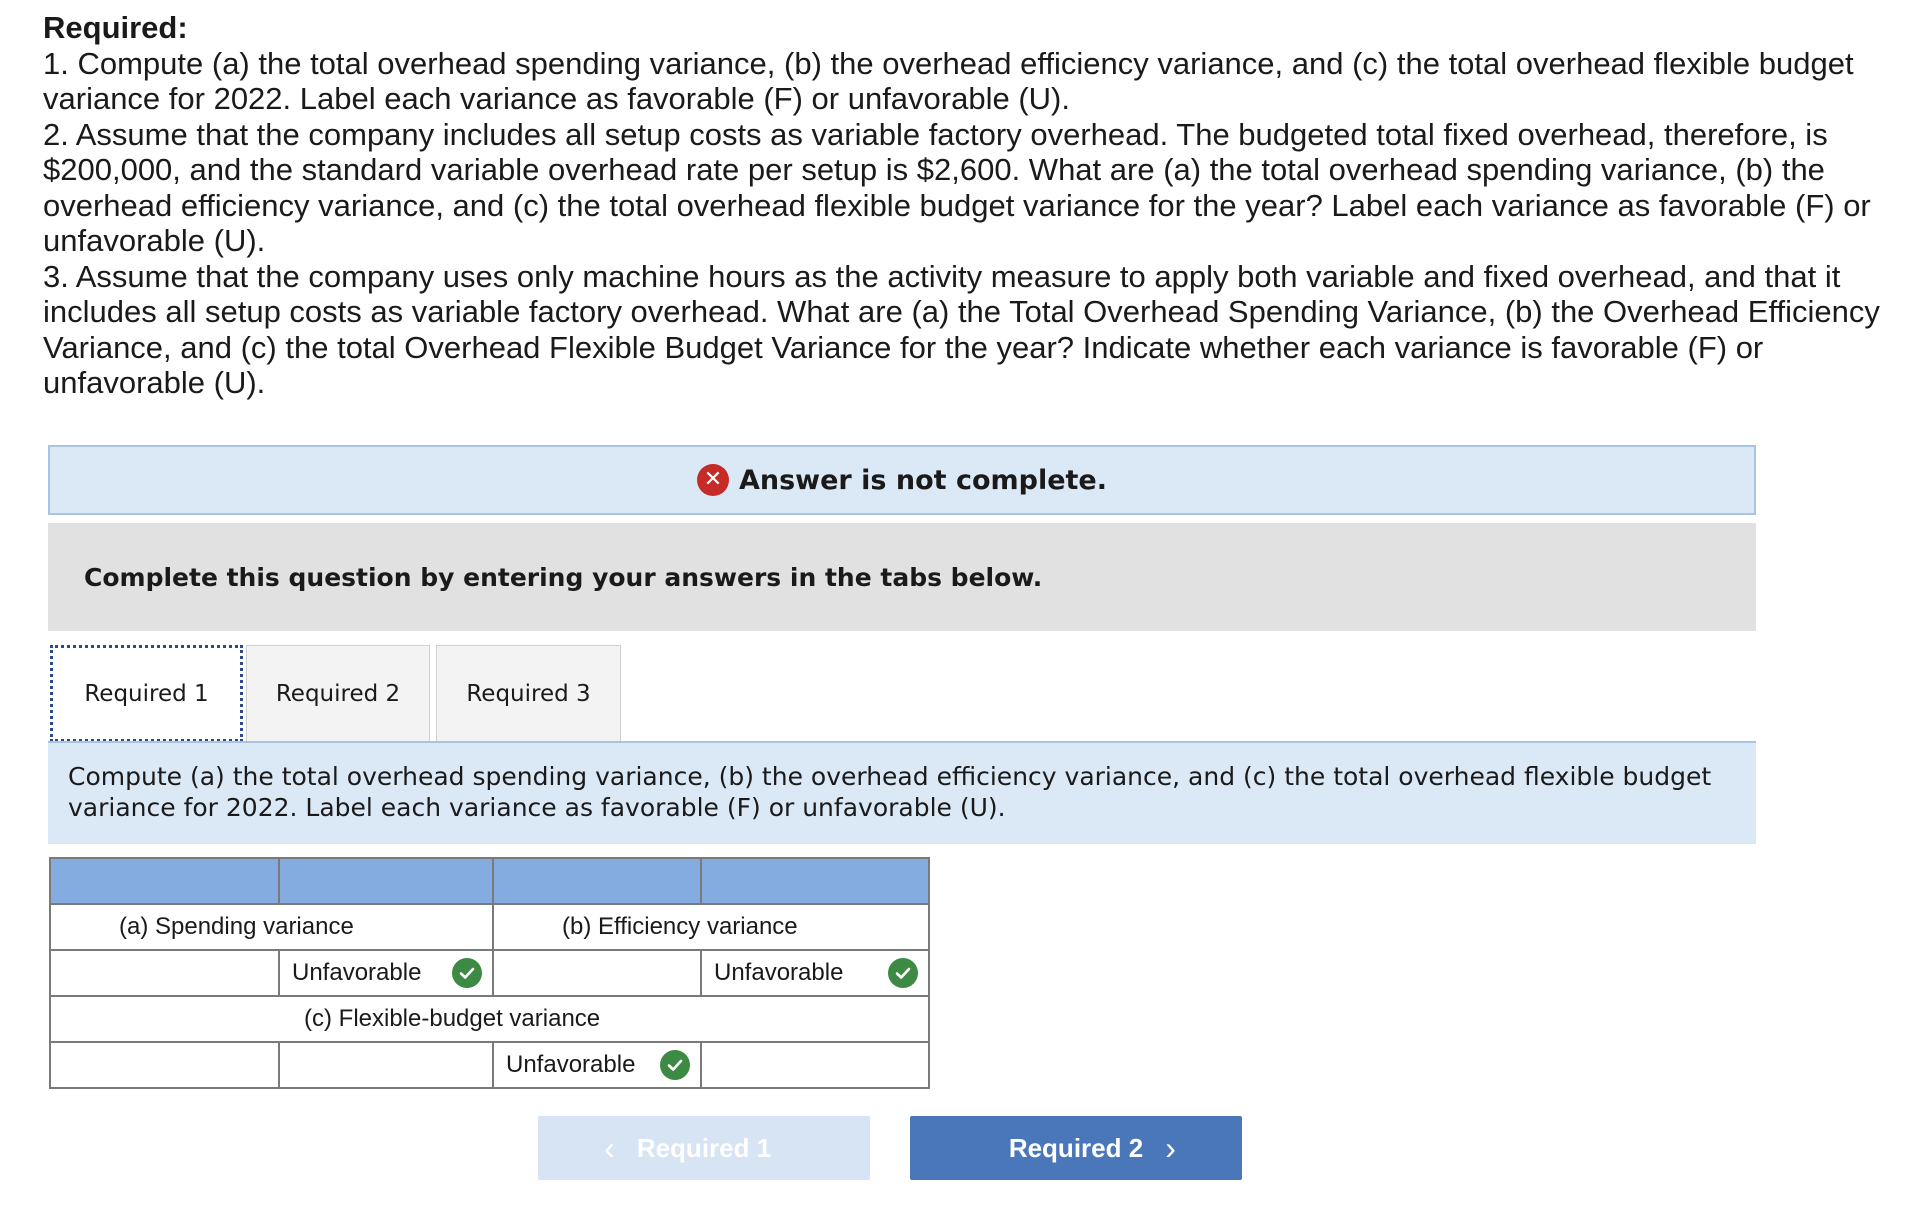 Image resolution: width=1930 pixels, height=1206 pixels. I want to click on tab-required-2-label: Required 2, so click(338, 693).